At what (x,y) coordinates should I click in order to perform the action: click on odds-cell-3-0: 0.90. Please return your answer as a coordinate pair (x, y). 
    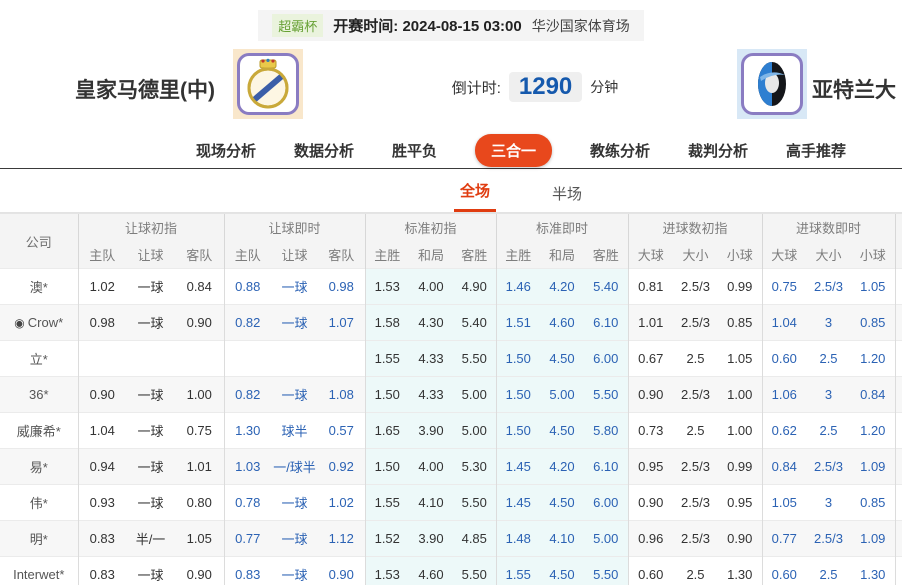
    Looking at the image, I should click on (101, 394).